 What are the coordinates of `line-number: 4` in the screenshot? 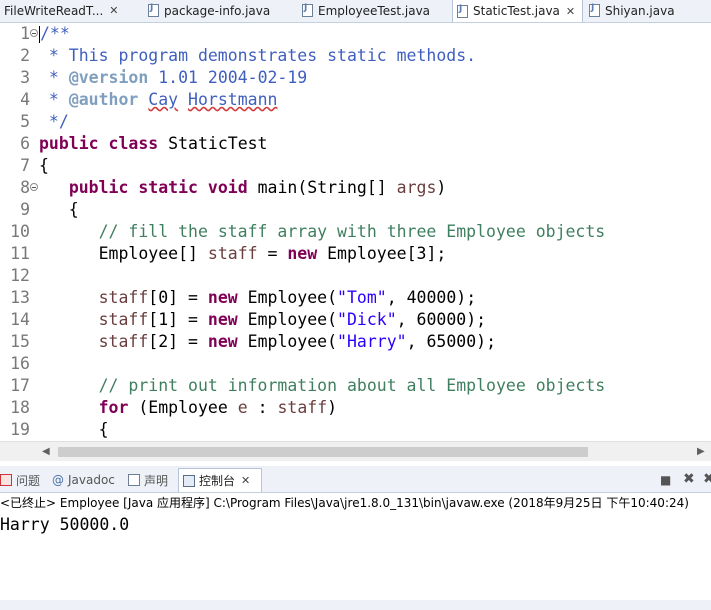 It's located at (25, 99).